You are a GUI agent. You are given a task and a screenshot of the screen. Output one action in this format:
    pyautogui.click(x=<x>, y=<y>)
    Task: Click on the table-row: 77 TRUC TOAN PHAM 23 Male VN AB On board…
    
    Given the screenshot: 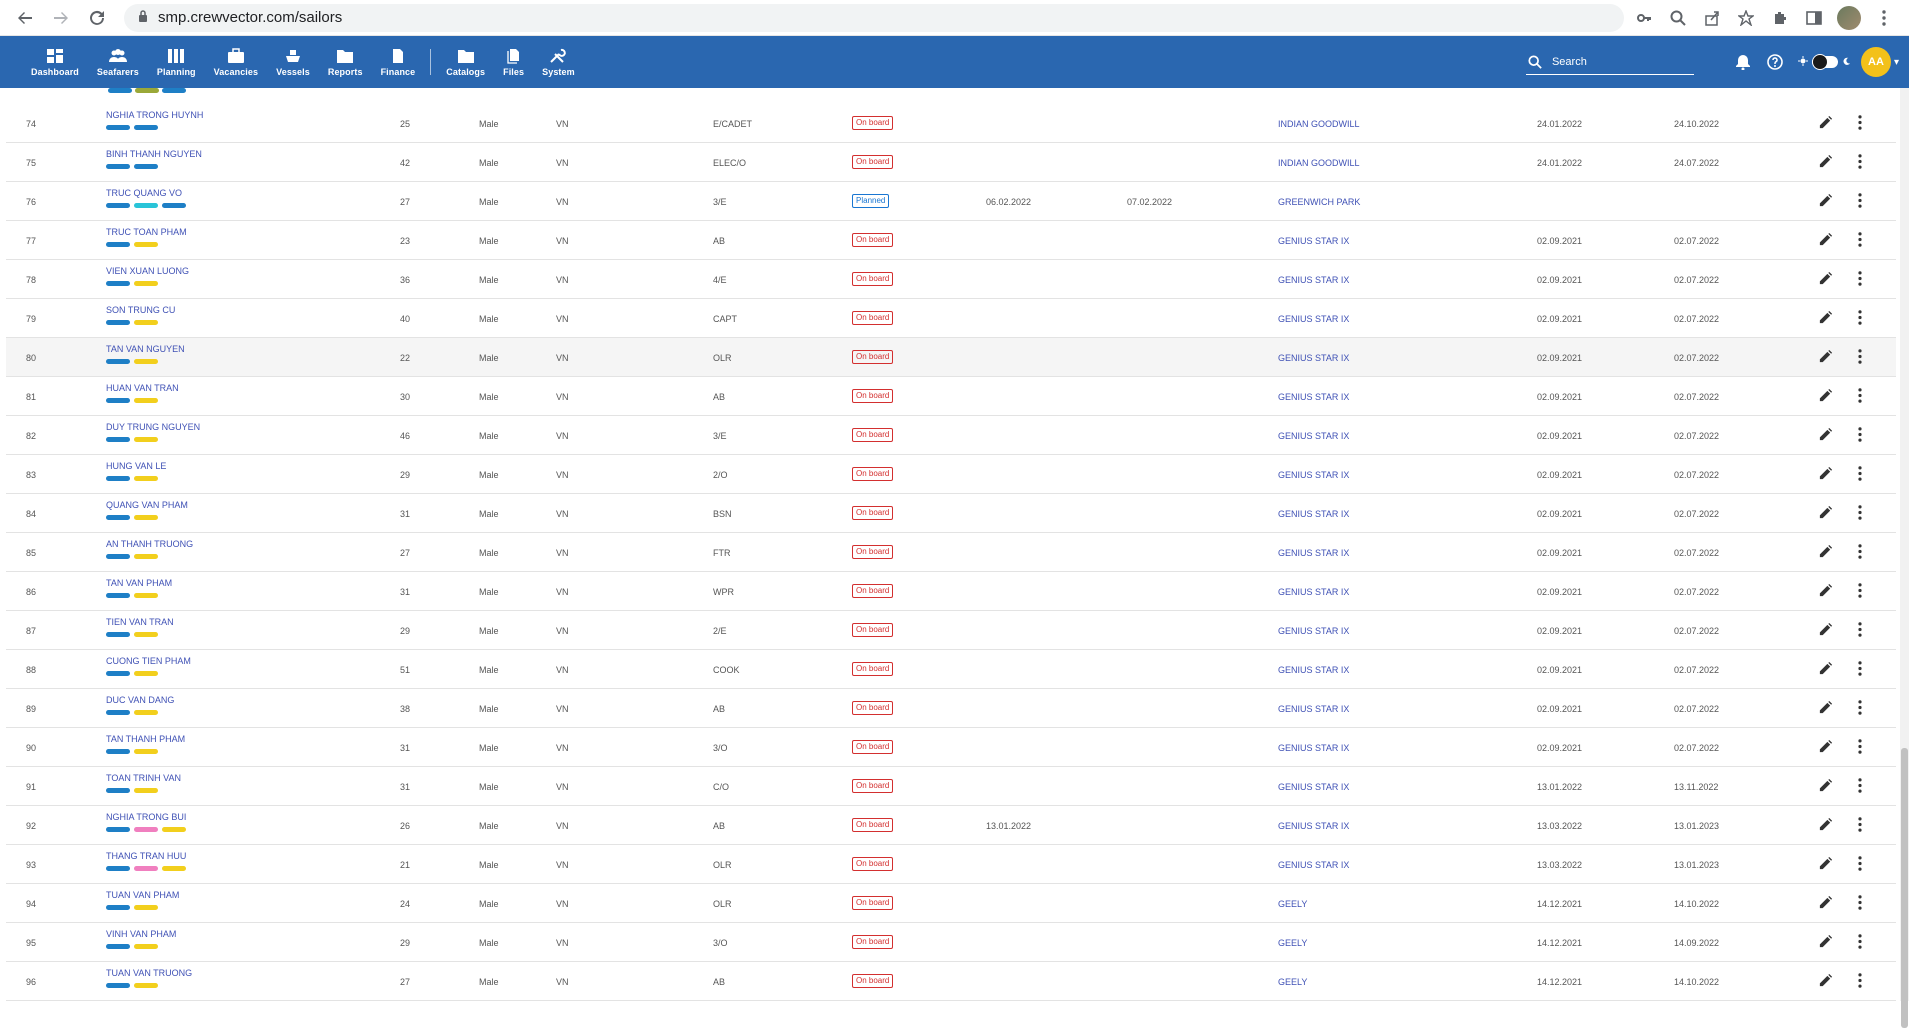 What is the action you would take?
    pyautogui.click(x=951, y=240)
    